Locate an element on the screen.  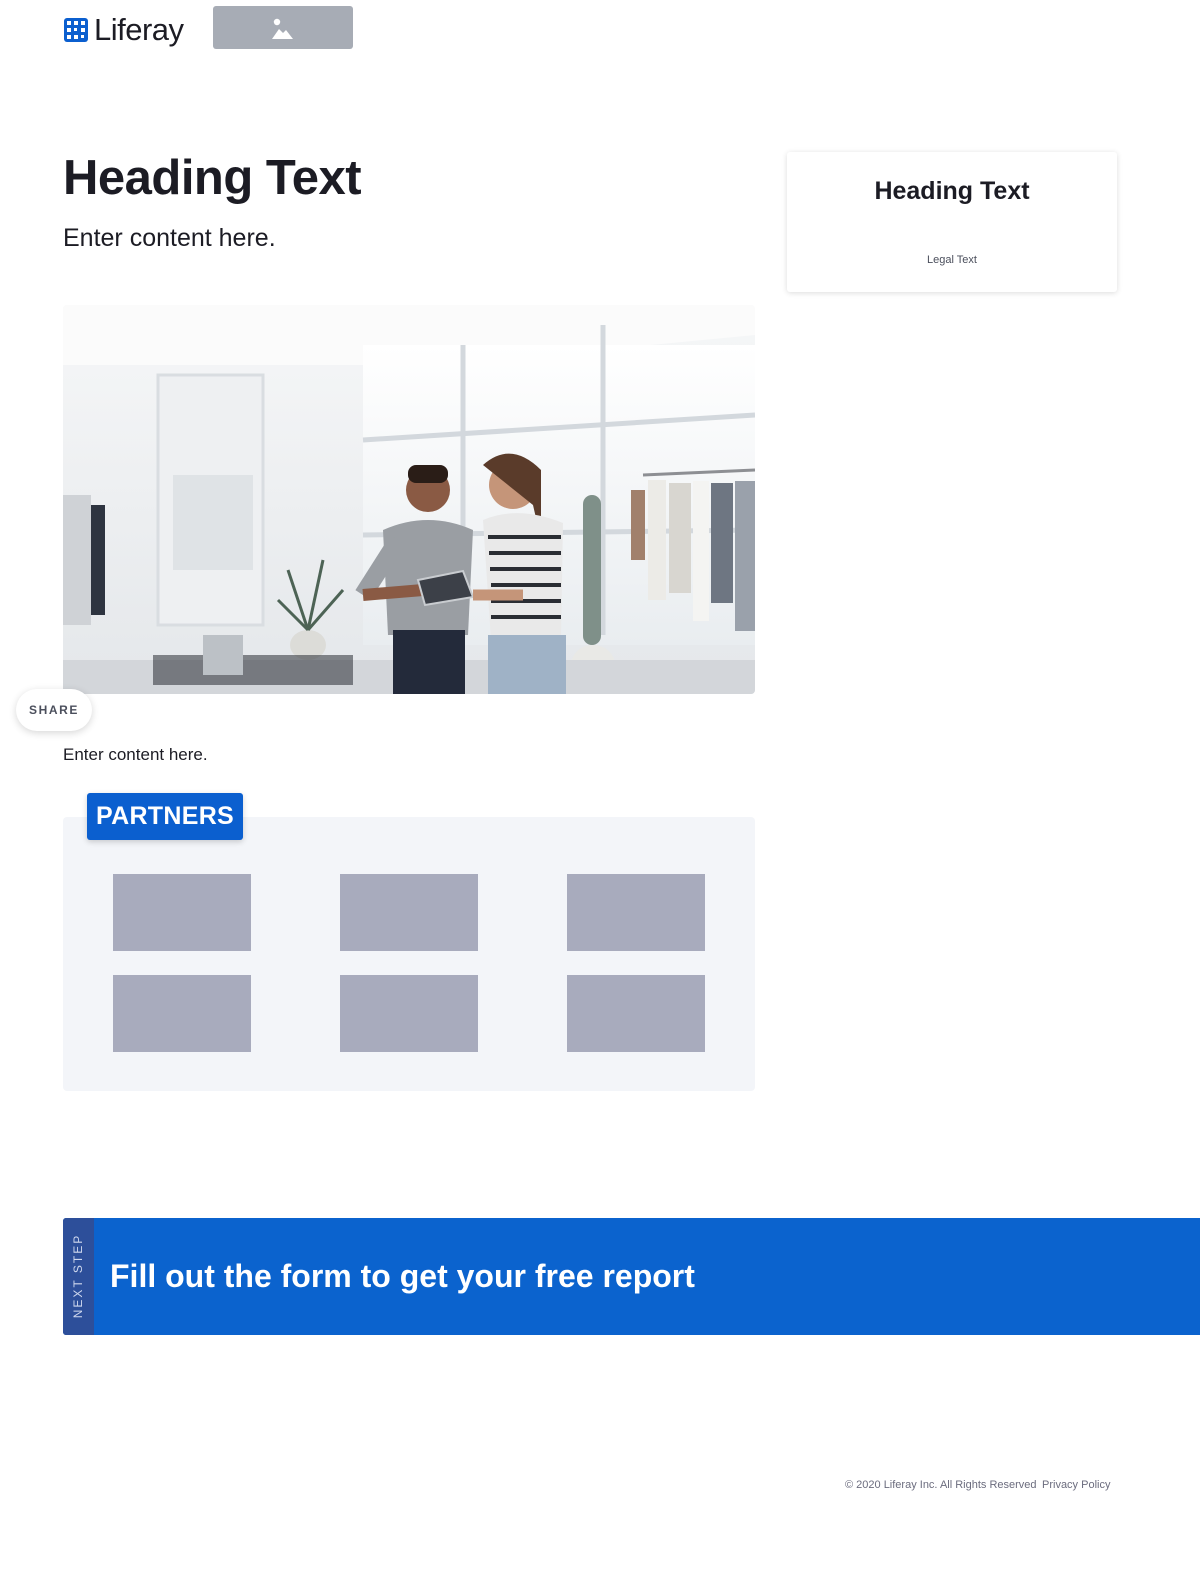
liferay-logo-icon is located at coordinates (76, 29).